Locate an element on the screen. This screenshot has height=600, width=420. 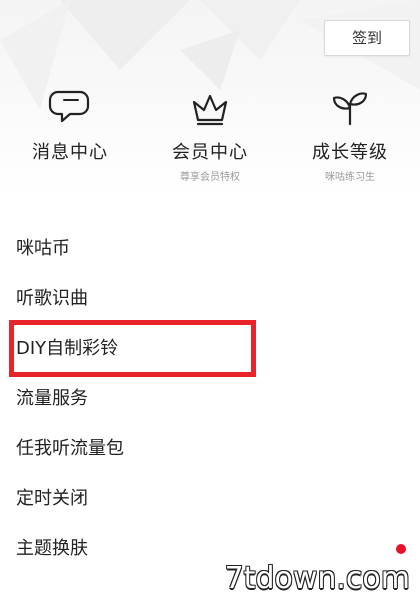
highlight-annotation-box is located at coordinates (132, 348).